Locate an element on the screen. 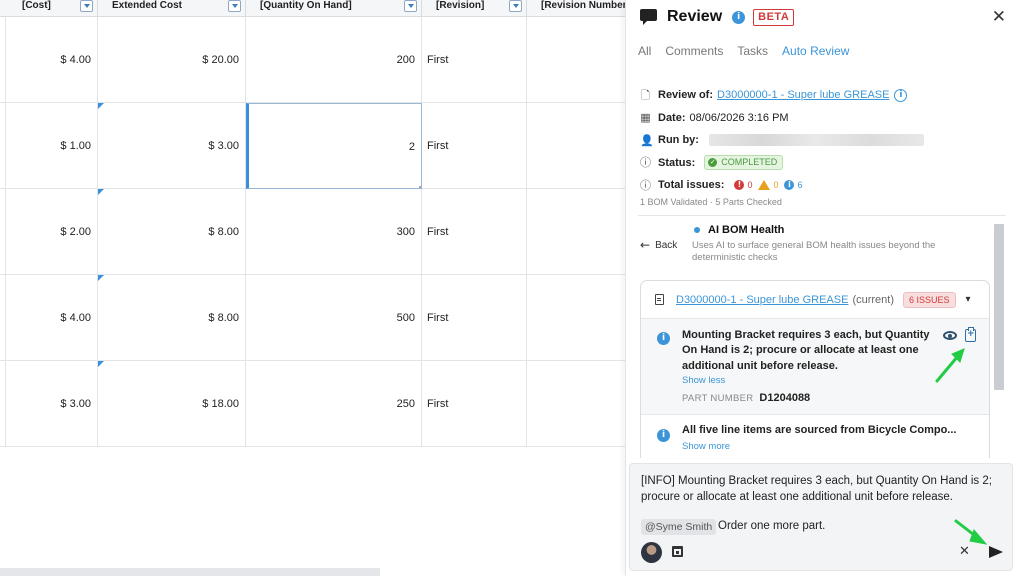 The height and width of the screenshot is (576, 1024). back-button: ← Back is located at coordinates (658, 245).